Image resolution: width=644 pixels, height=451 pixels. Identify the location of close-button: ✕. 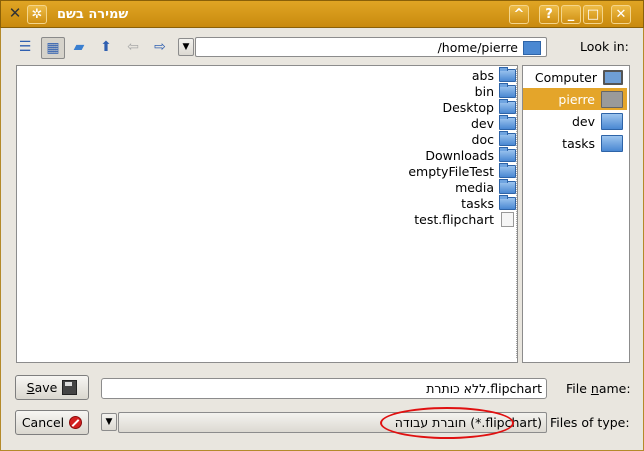
(621, 14).